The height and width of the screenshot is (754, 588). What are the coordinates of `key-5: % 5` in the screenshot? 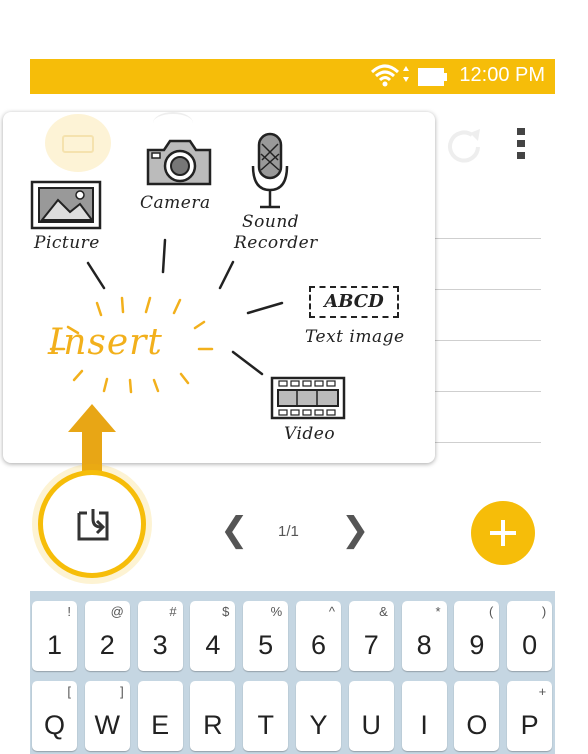 It's located at (266, 636).